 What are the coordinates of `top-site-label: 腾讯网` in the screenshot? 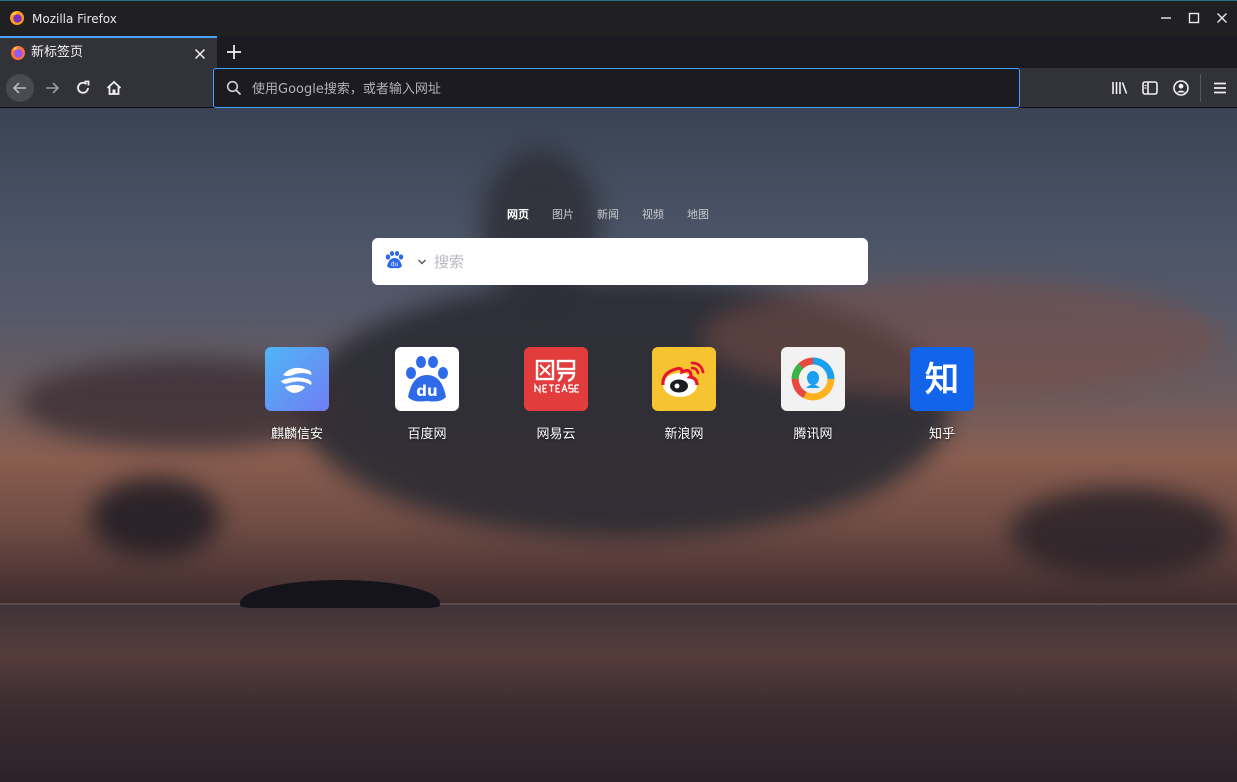 It's located at (813, 434).